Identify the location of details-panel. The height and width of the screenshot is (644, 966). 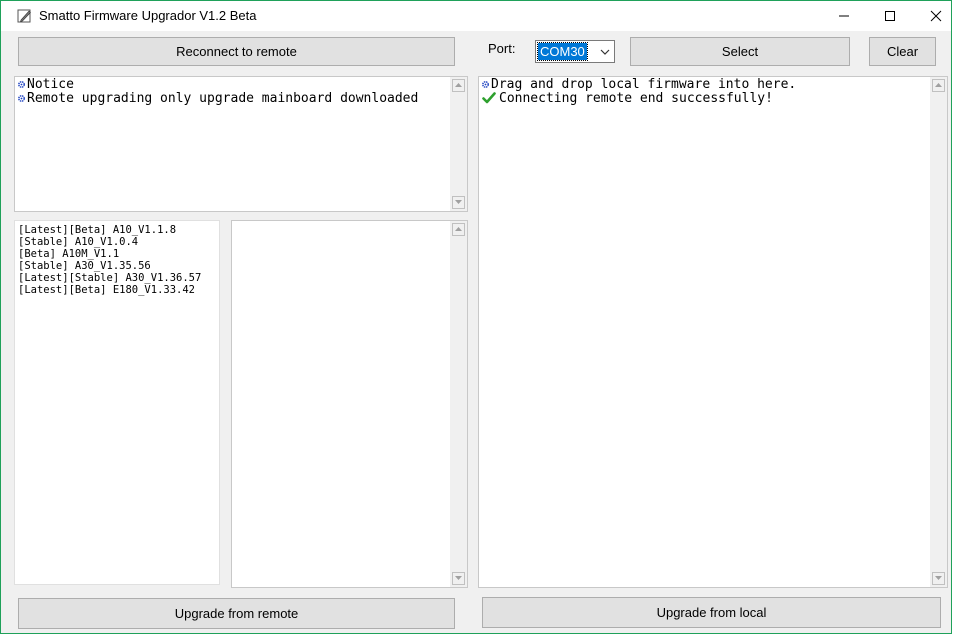
(349, 404).